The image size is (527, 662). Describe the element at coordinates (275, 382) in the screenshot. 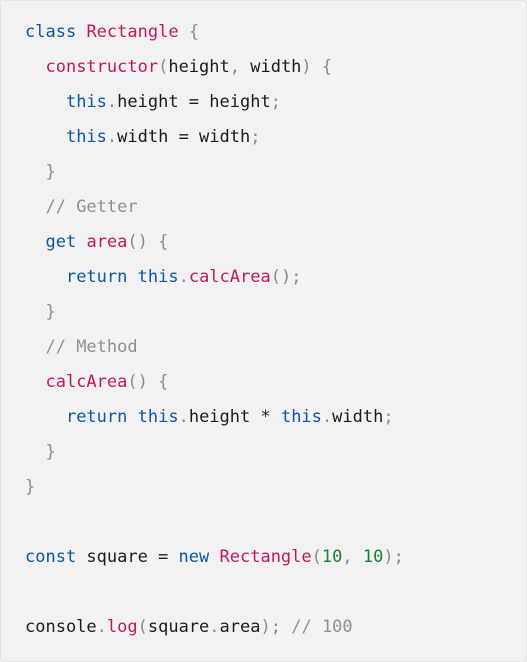

I see `code-line: calcArea() {` at that location.